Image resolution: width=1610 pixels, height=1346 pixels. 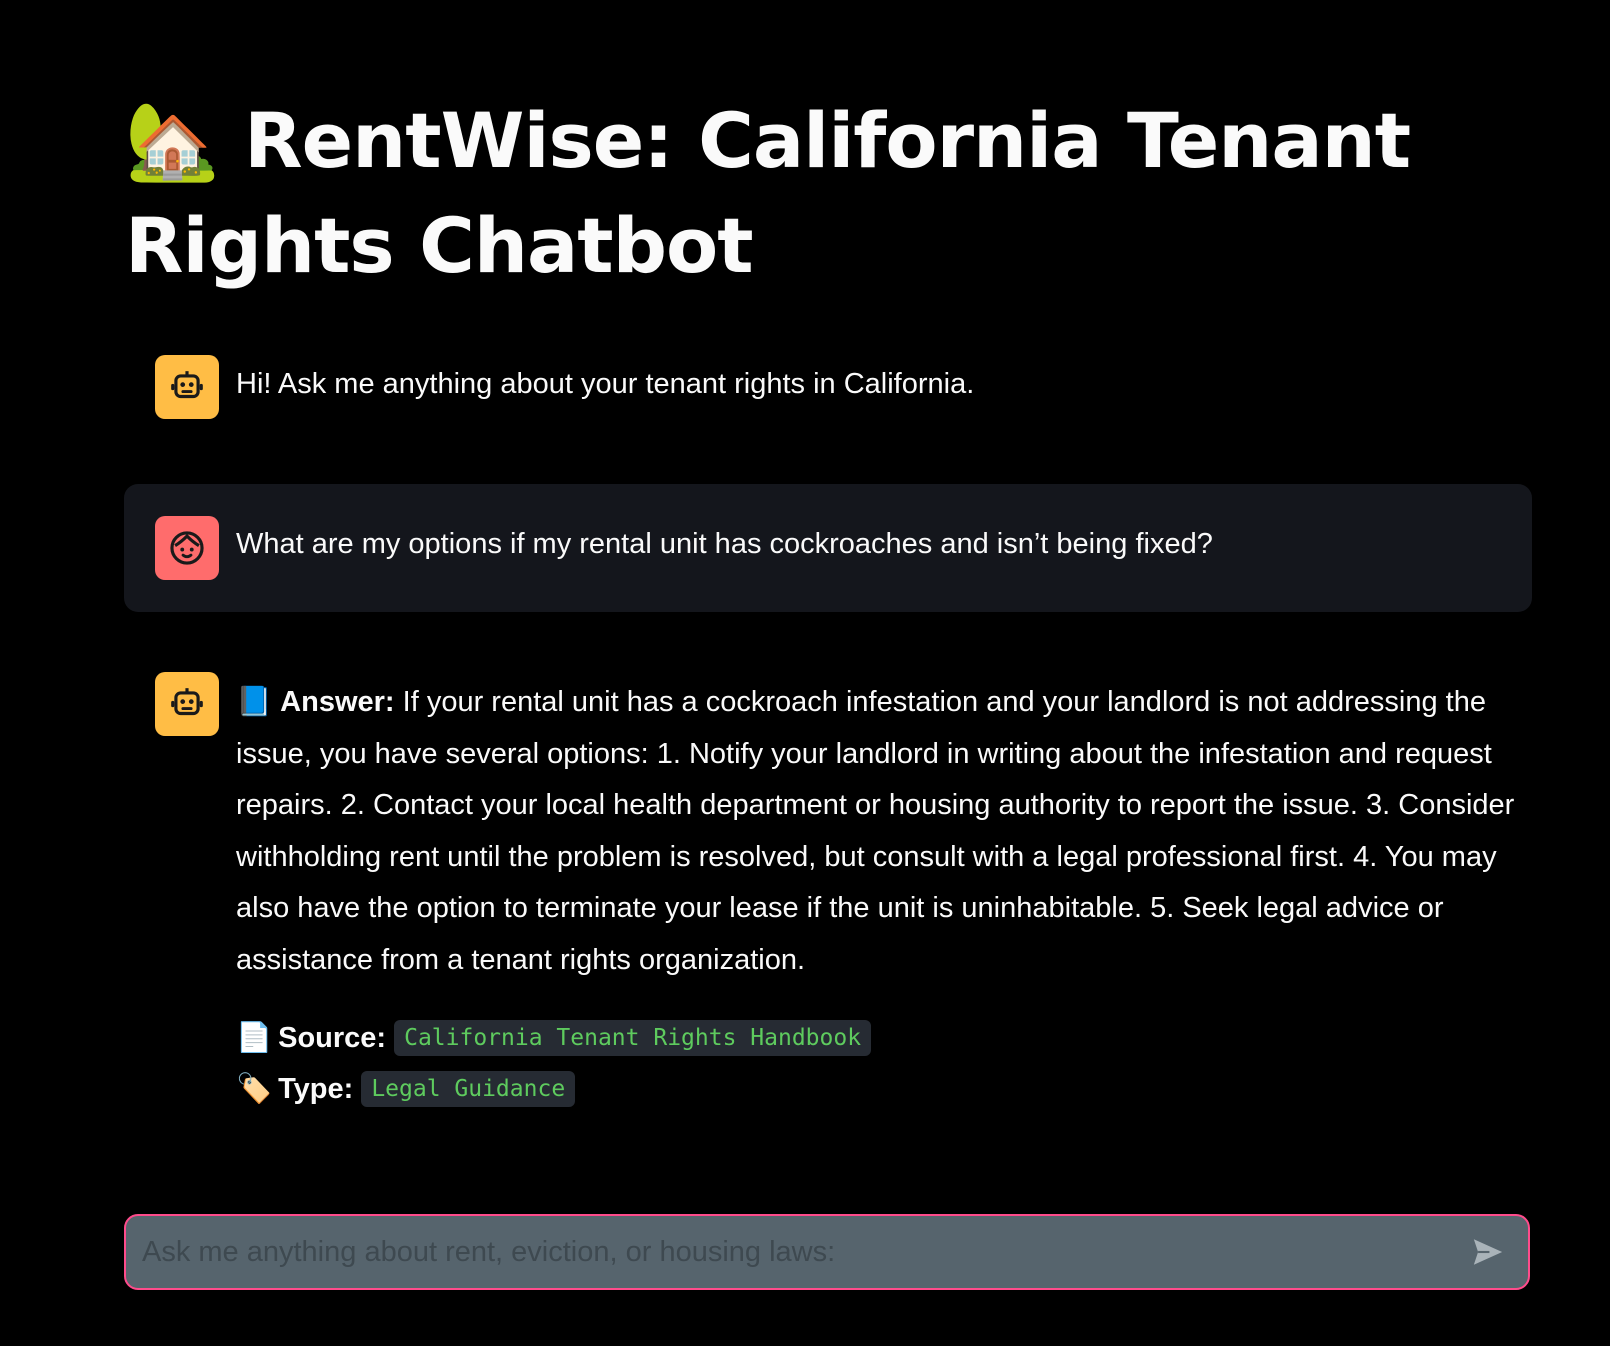 I want to click on send-icon, so click(x=1488, y=1252).